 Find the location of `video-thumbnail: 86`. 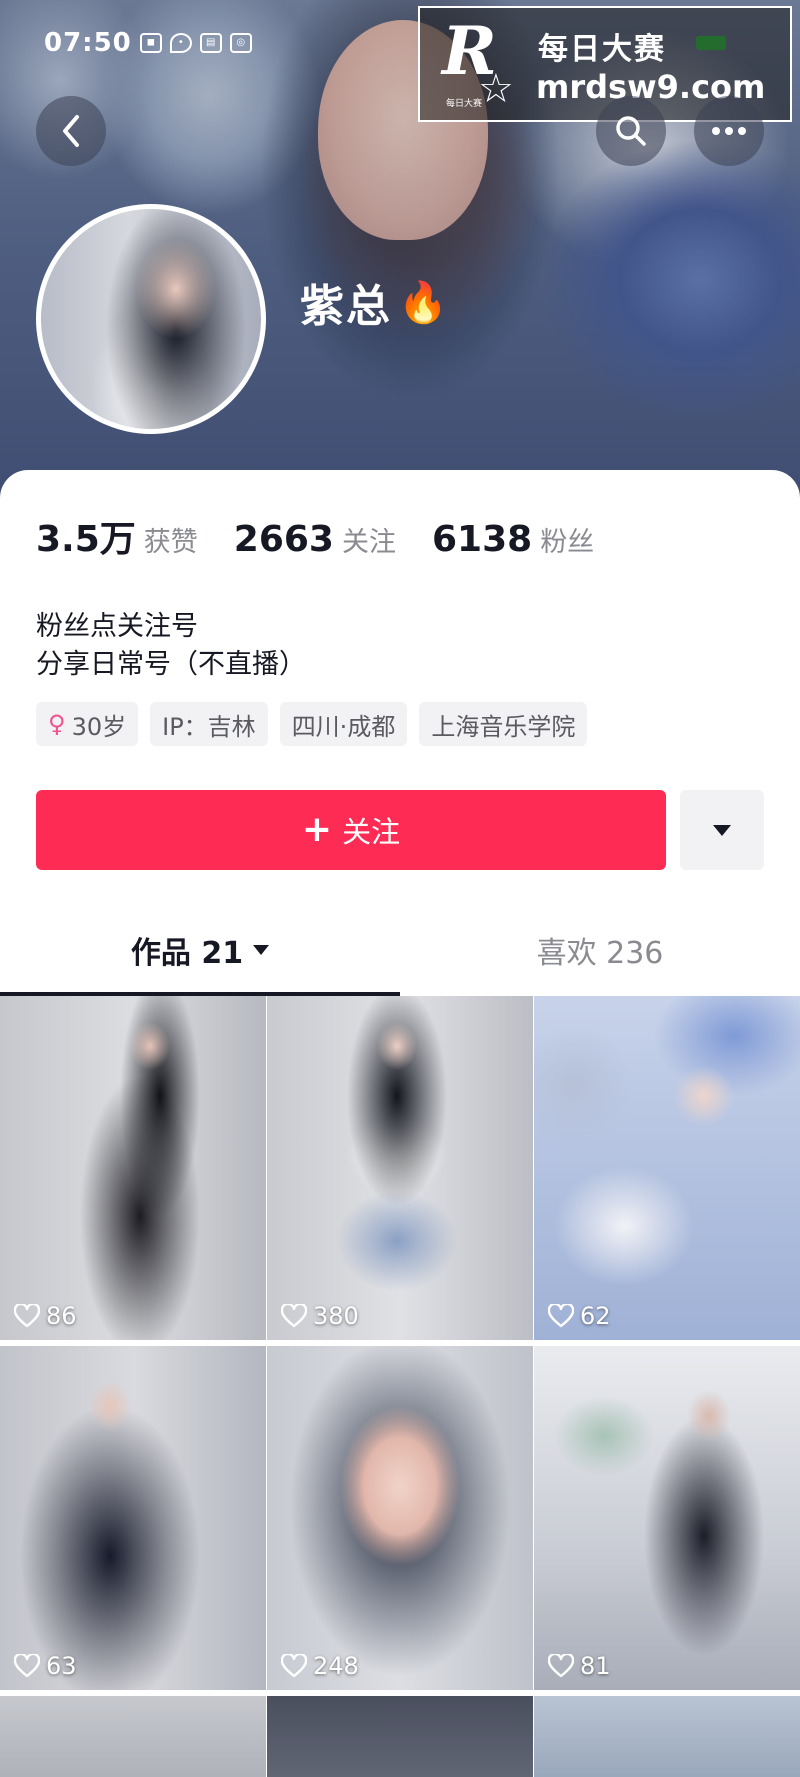

video-thumbnail: 86 is located at coordinates (133, 1168).